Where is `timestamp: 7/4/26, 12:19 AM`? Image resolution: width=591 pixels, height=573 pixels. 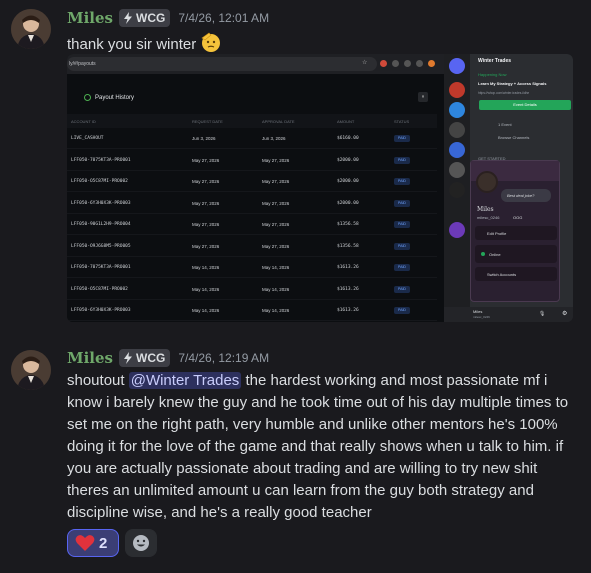 timestamp: 7/4/26, 12:19 AM is located at coordinates (224, 358).